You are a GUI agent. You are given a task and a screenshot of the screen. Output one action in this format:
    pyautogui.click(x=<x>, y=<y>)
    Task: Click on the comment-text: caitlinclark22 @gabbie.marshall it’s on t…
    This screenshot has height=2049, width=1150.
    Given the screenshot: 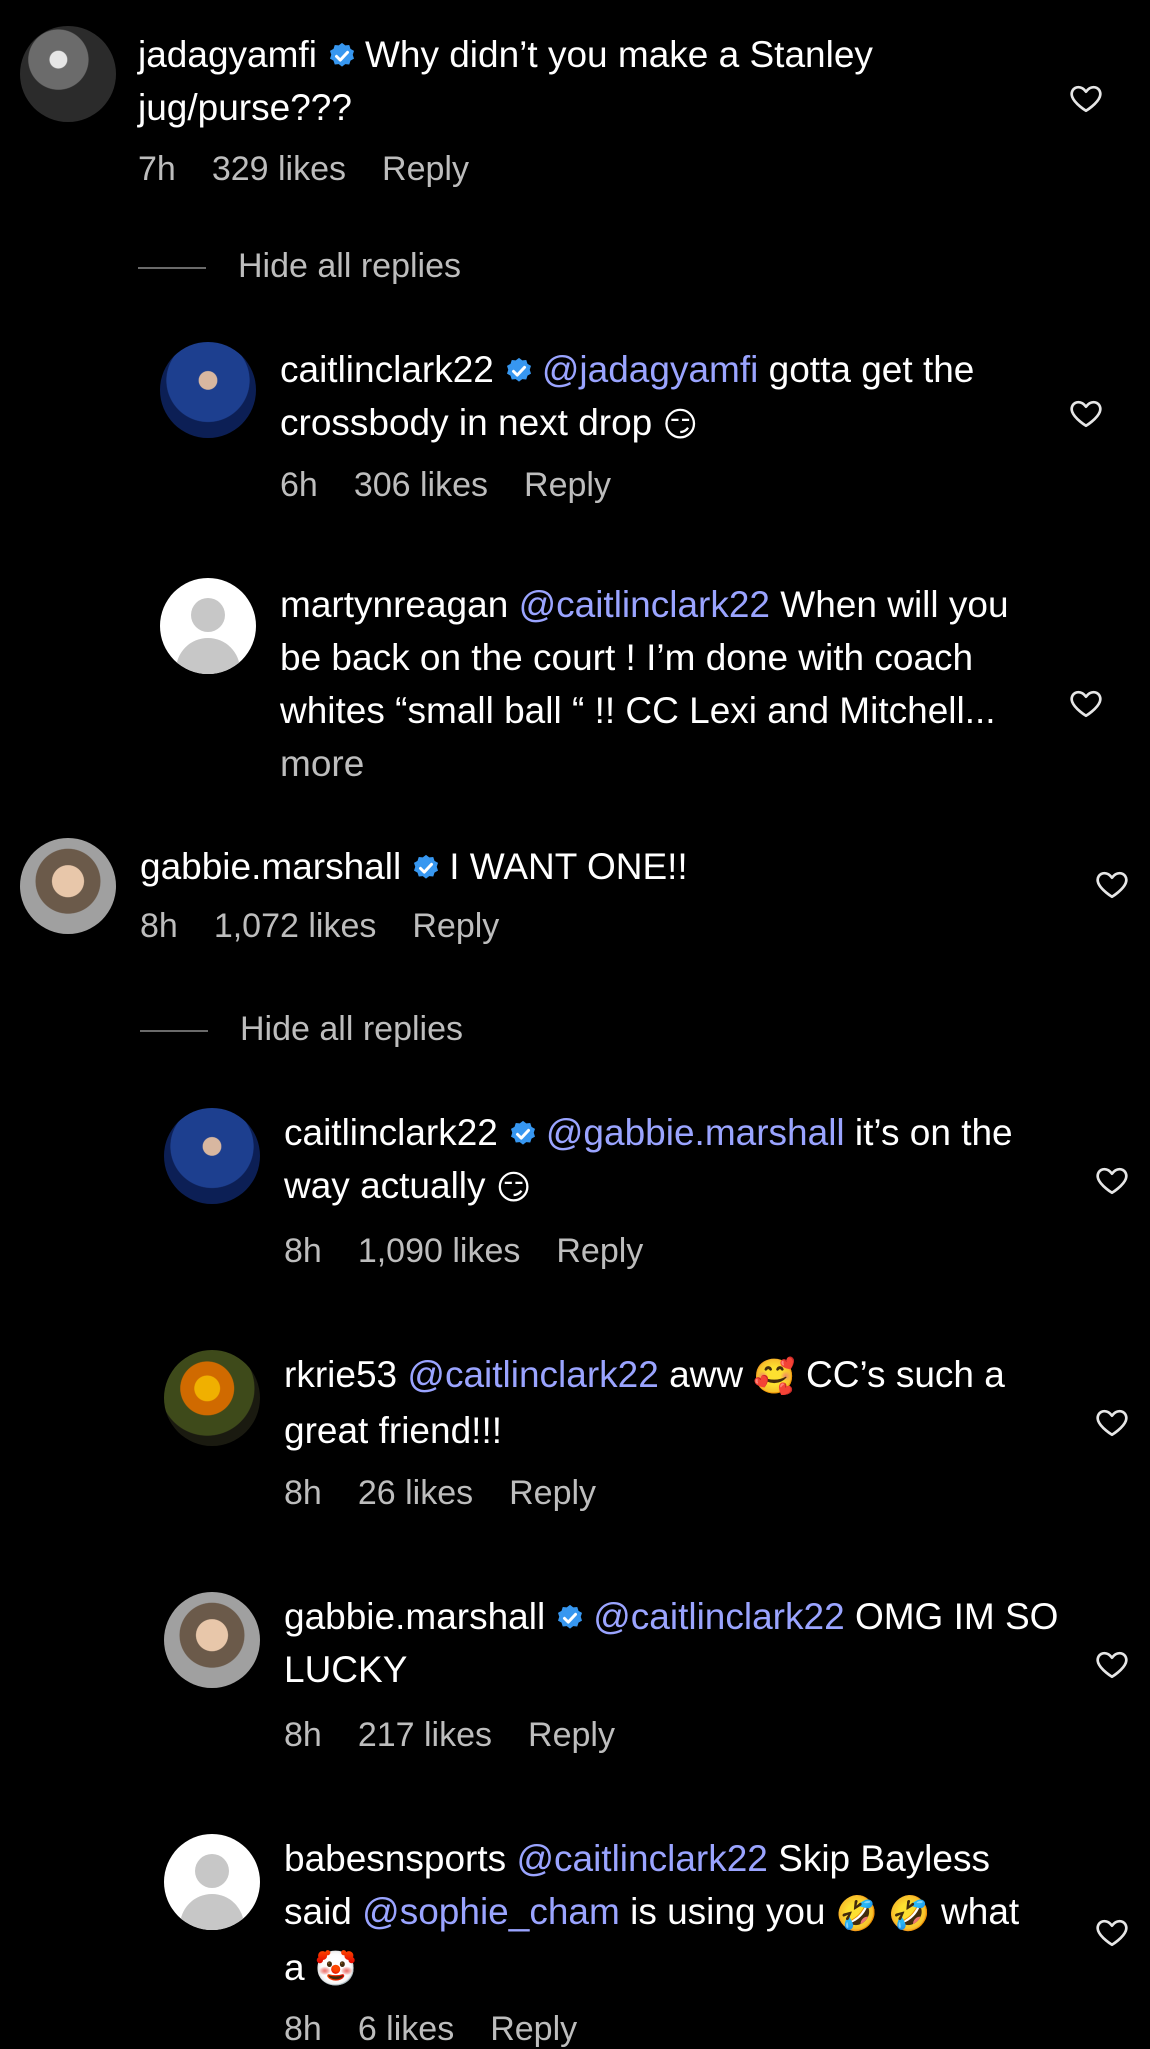 What is the action you would take?
    pyautogui.click(x=654, y=1160)
    